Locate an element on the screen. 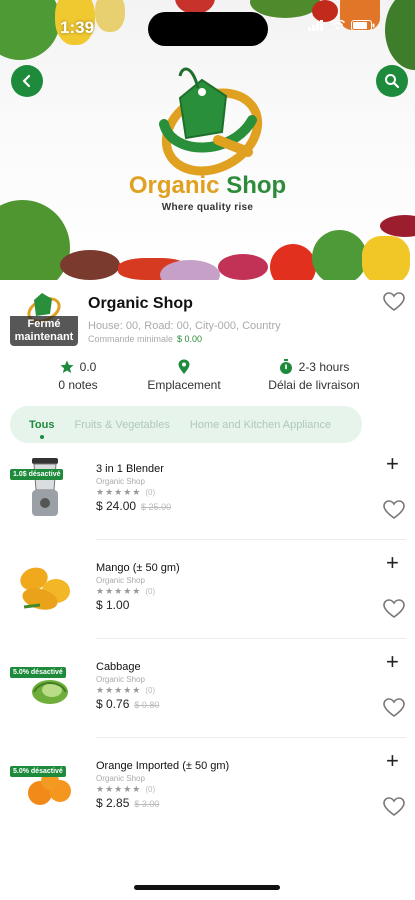  timer-icon is located at coordinates (285, 366).